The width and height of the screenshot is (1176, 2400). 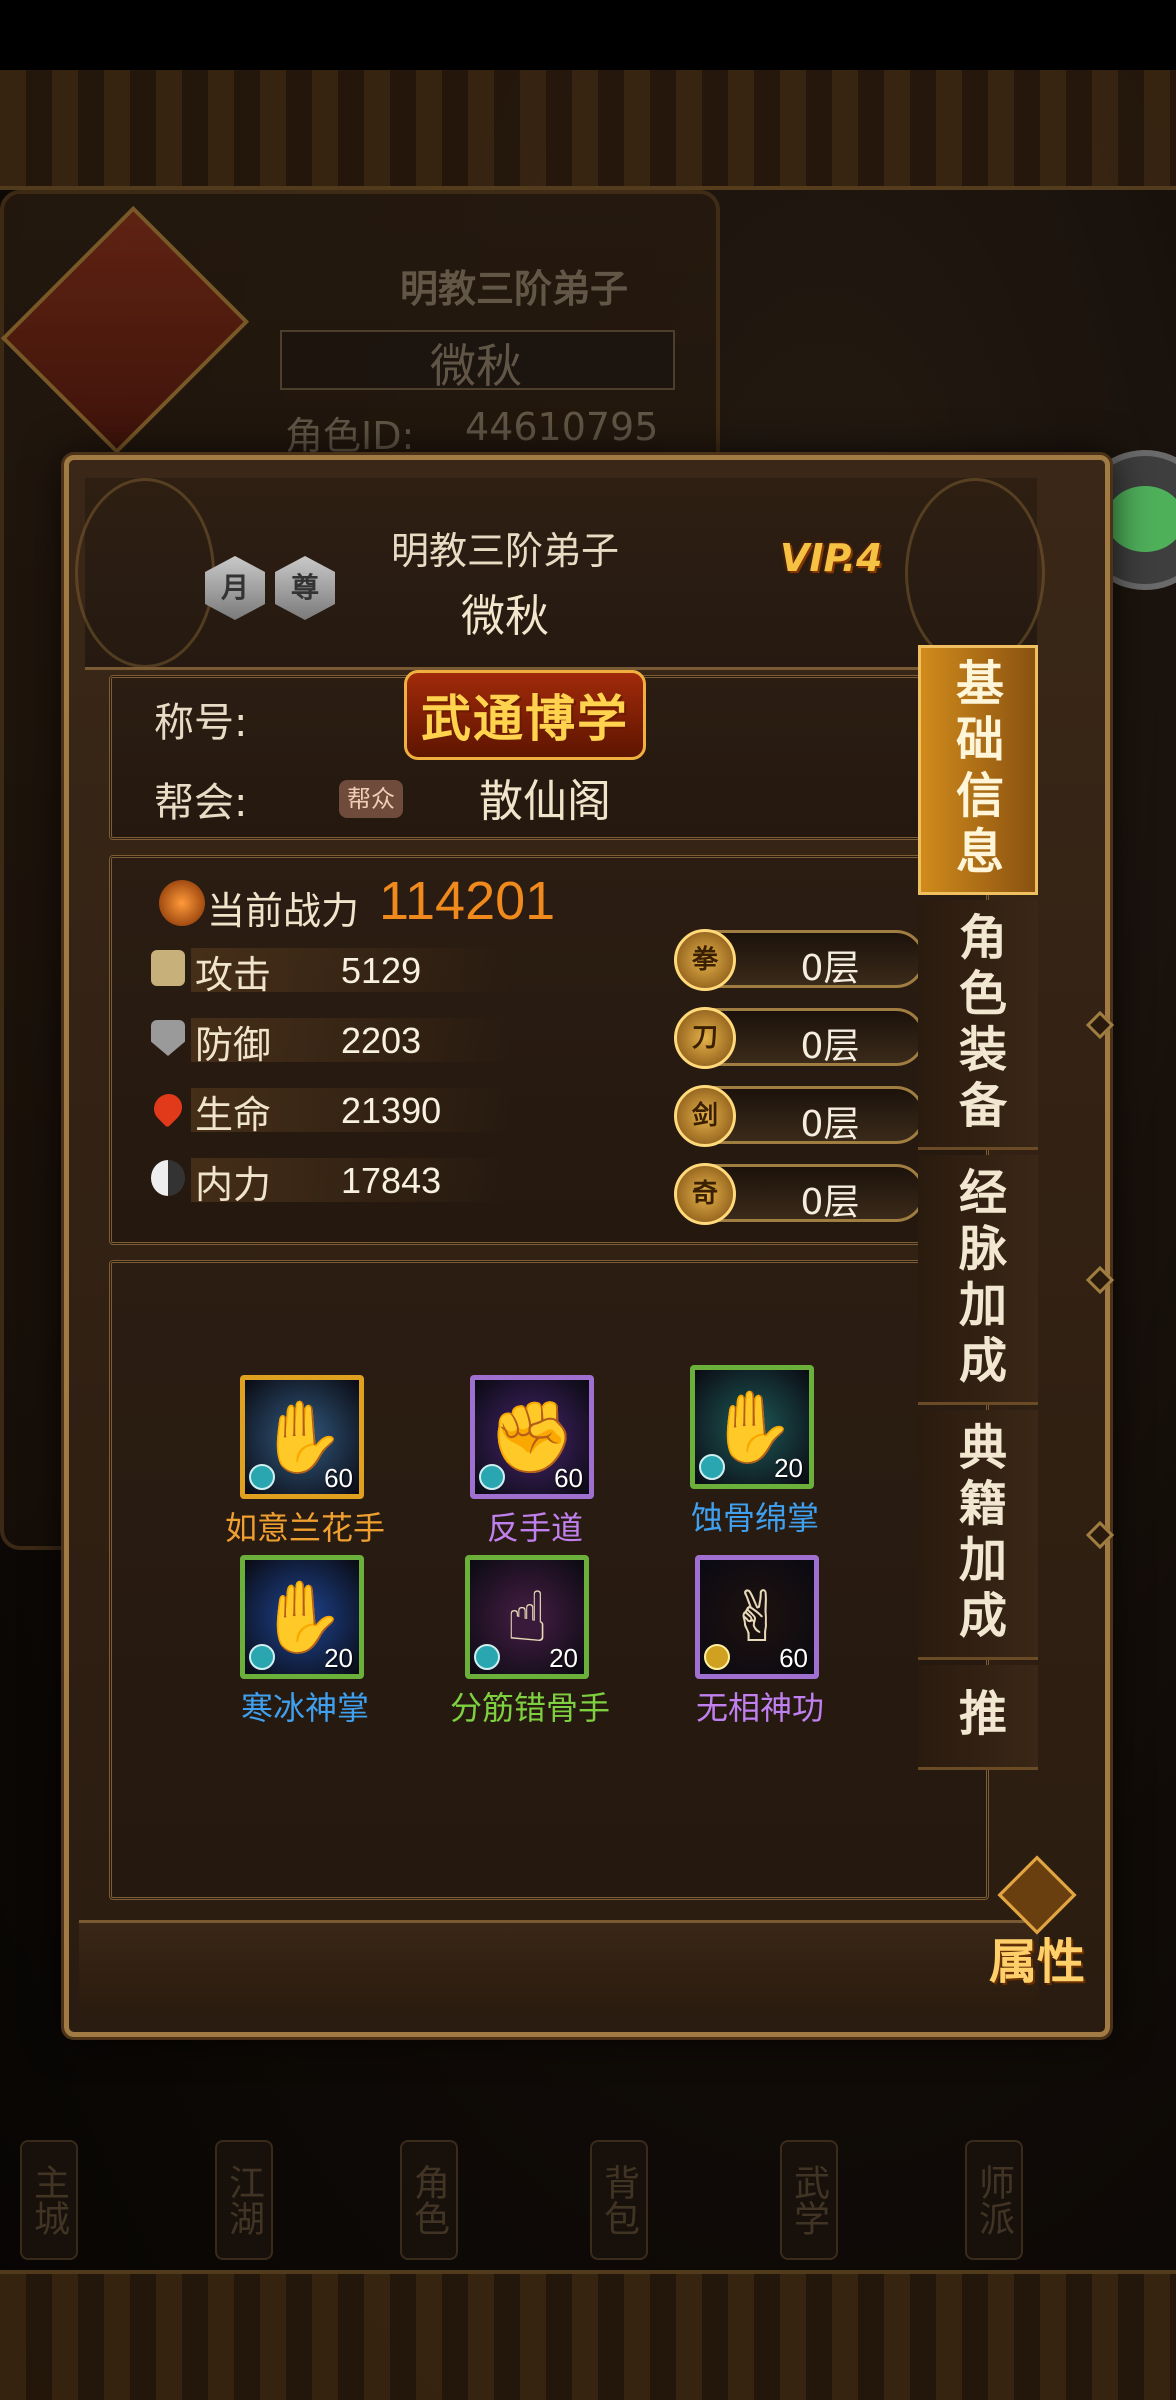 What do you see at coordinates (233, 1045) in the screenshot?
I see `stat-name: 防御` at bounding box center [233, 1045].